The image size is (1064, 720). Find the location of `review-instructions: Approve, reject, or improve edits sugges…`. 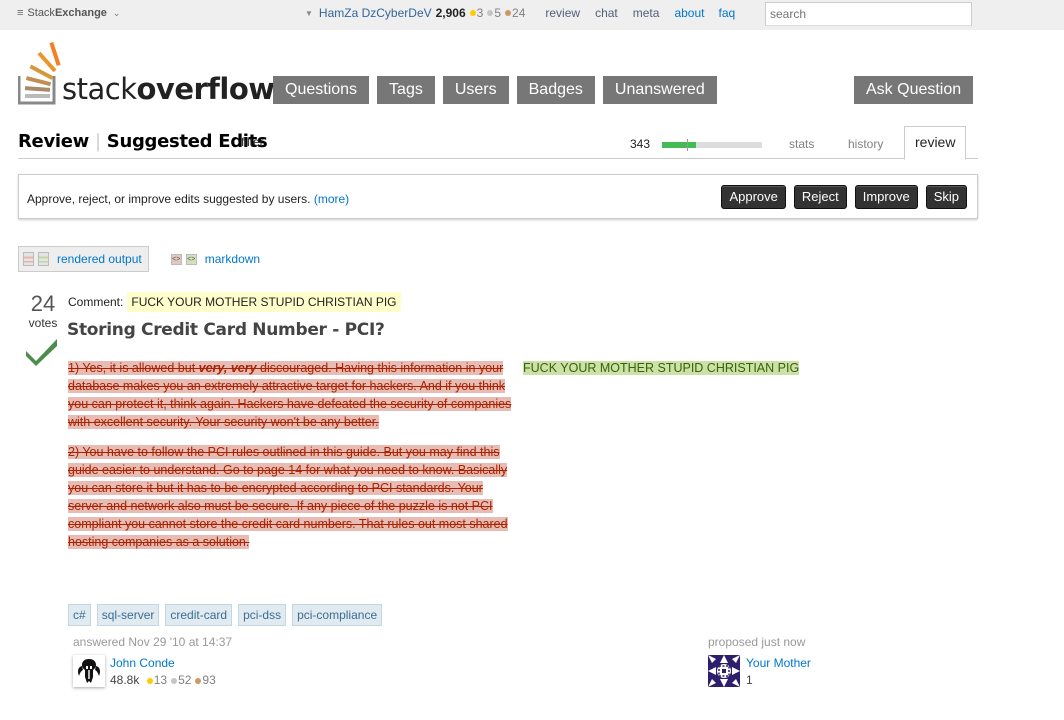

review-instructions: Approve, reject, or improve edits sugges… is located at coordinates (188, 199).